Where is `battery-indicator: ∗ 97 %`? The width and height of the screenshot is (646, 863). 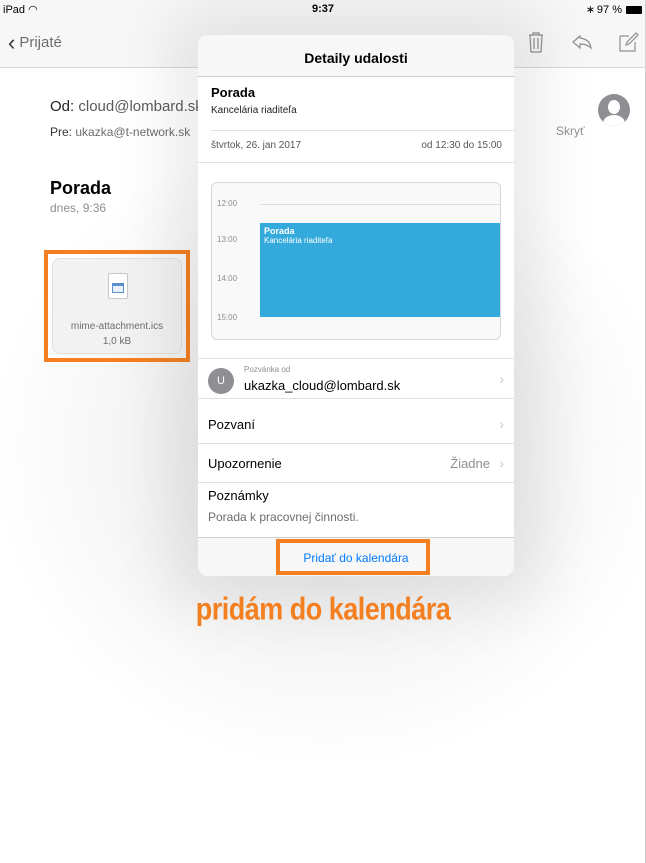 battery-indicator: ∗ 97 % is located at coordinates (614, 9).